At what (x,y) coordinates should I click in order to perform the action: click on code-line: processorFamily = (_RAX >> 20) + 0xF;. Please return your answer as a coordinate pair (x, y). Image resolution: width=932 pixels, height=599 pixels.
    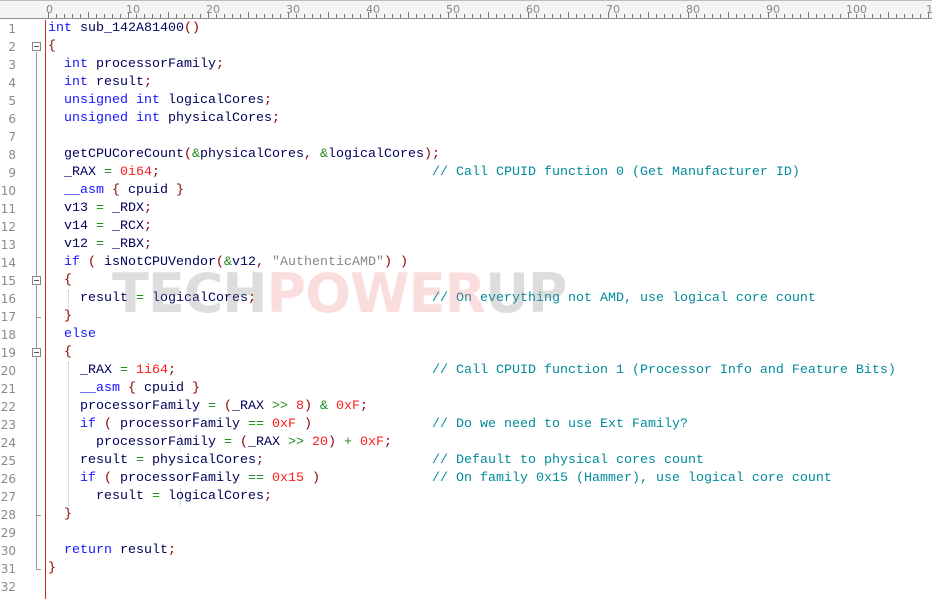
    Looking at the image, I should click on (220, 443).